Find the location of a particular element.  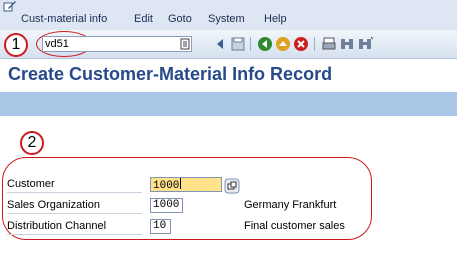

annotation-step-1: 1 is located at coordinates (16, 45).